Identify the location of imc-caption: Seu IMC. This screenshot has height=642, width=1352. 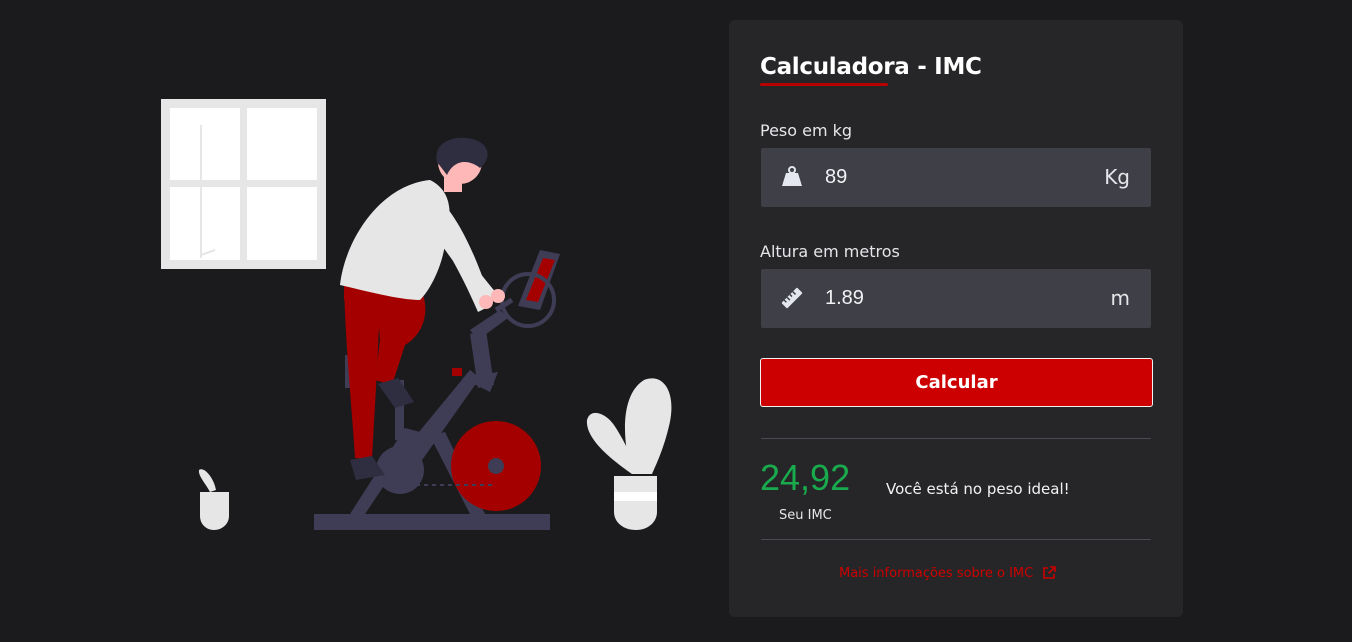
(805, 515).